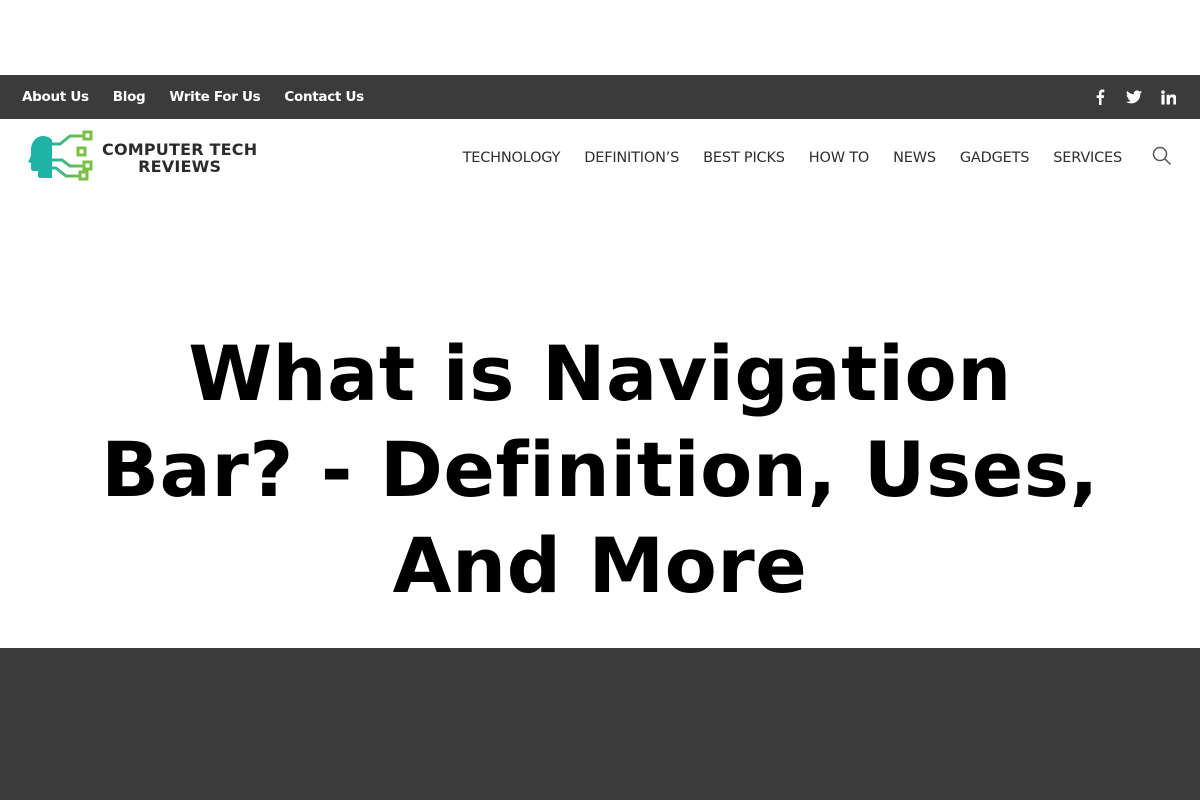 The width and height of the screenshot is (1200, 800). What do you see at coordinates (1168, 97) in the screenshot?
I see `linkedin-icon` at bounding box center [1168, 97].